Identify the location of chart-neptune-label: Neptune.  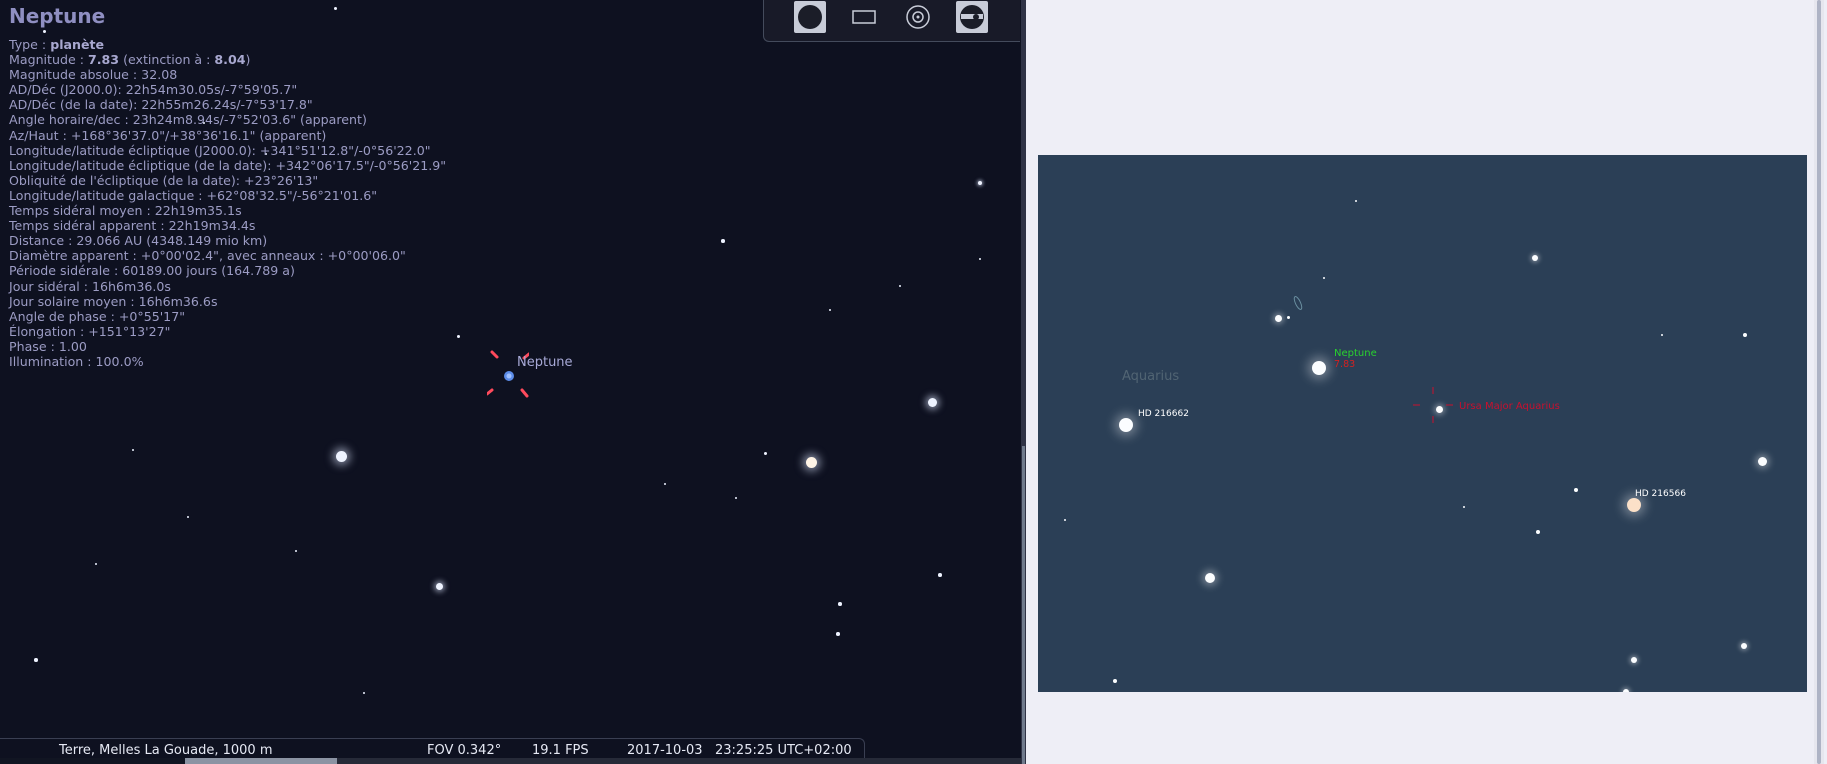
(1355, 353).